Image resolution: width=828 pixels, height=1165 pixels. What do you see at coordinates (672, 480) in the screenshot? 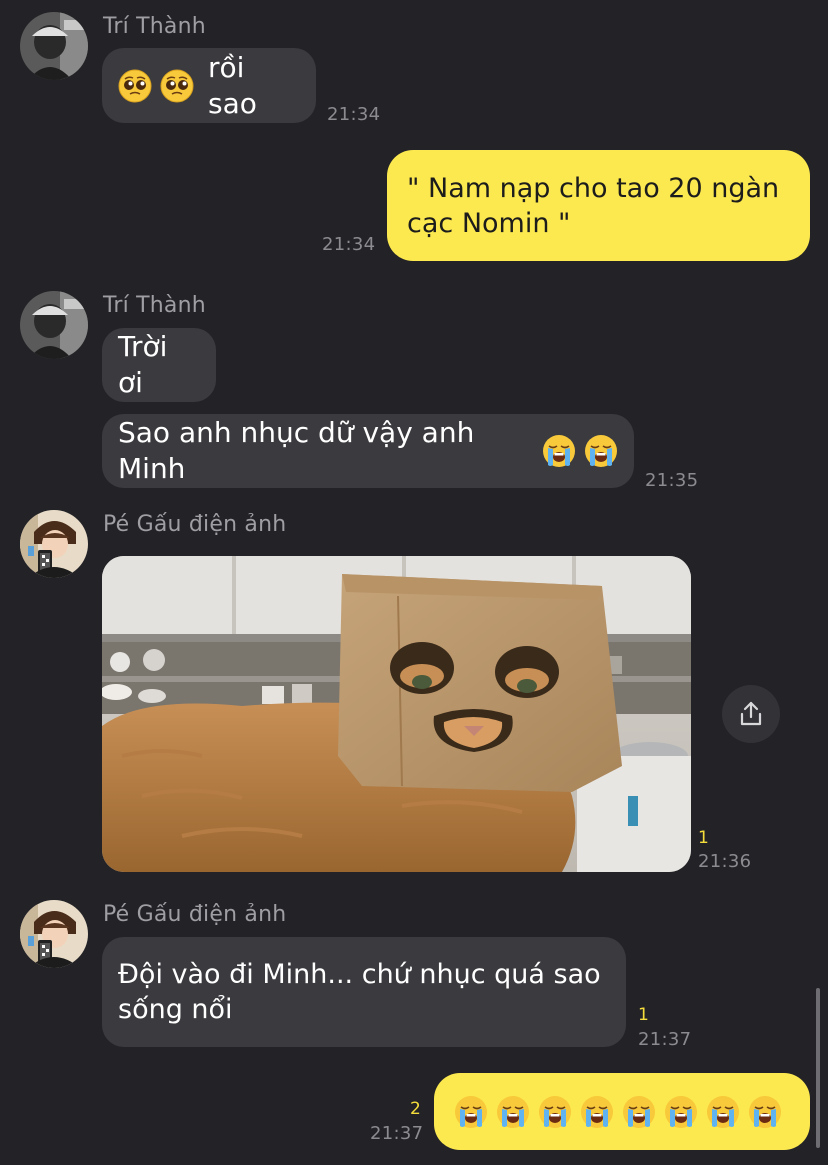
I see `message-time: 21:35` at bounding box center [672, 480].